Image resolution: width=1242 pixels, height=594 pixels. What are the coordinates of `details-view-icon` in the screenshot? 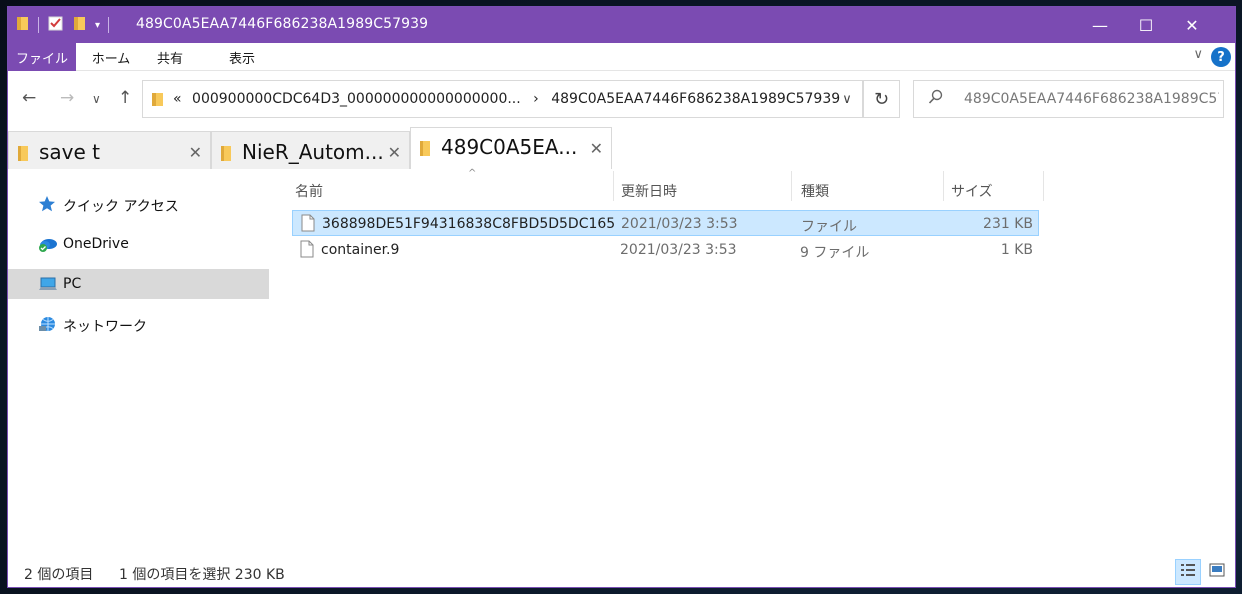 It's located at (1188, 572).